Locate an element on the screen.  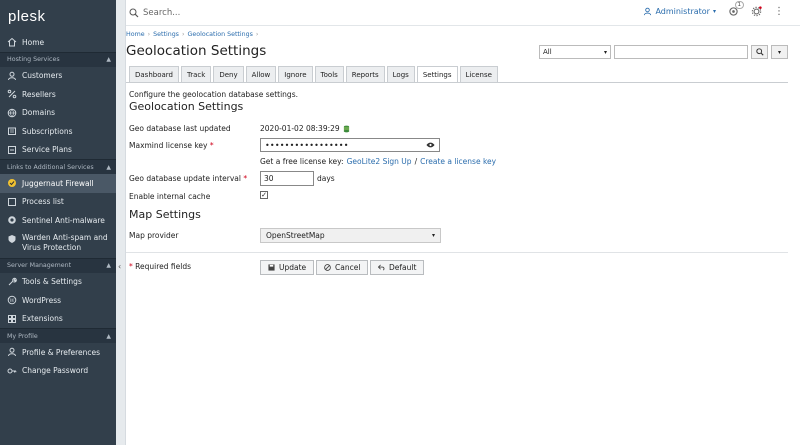
undo-icon is located at coordinates (381, 267).